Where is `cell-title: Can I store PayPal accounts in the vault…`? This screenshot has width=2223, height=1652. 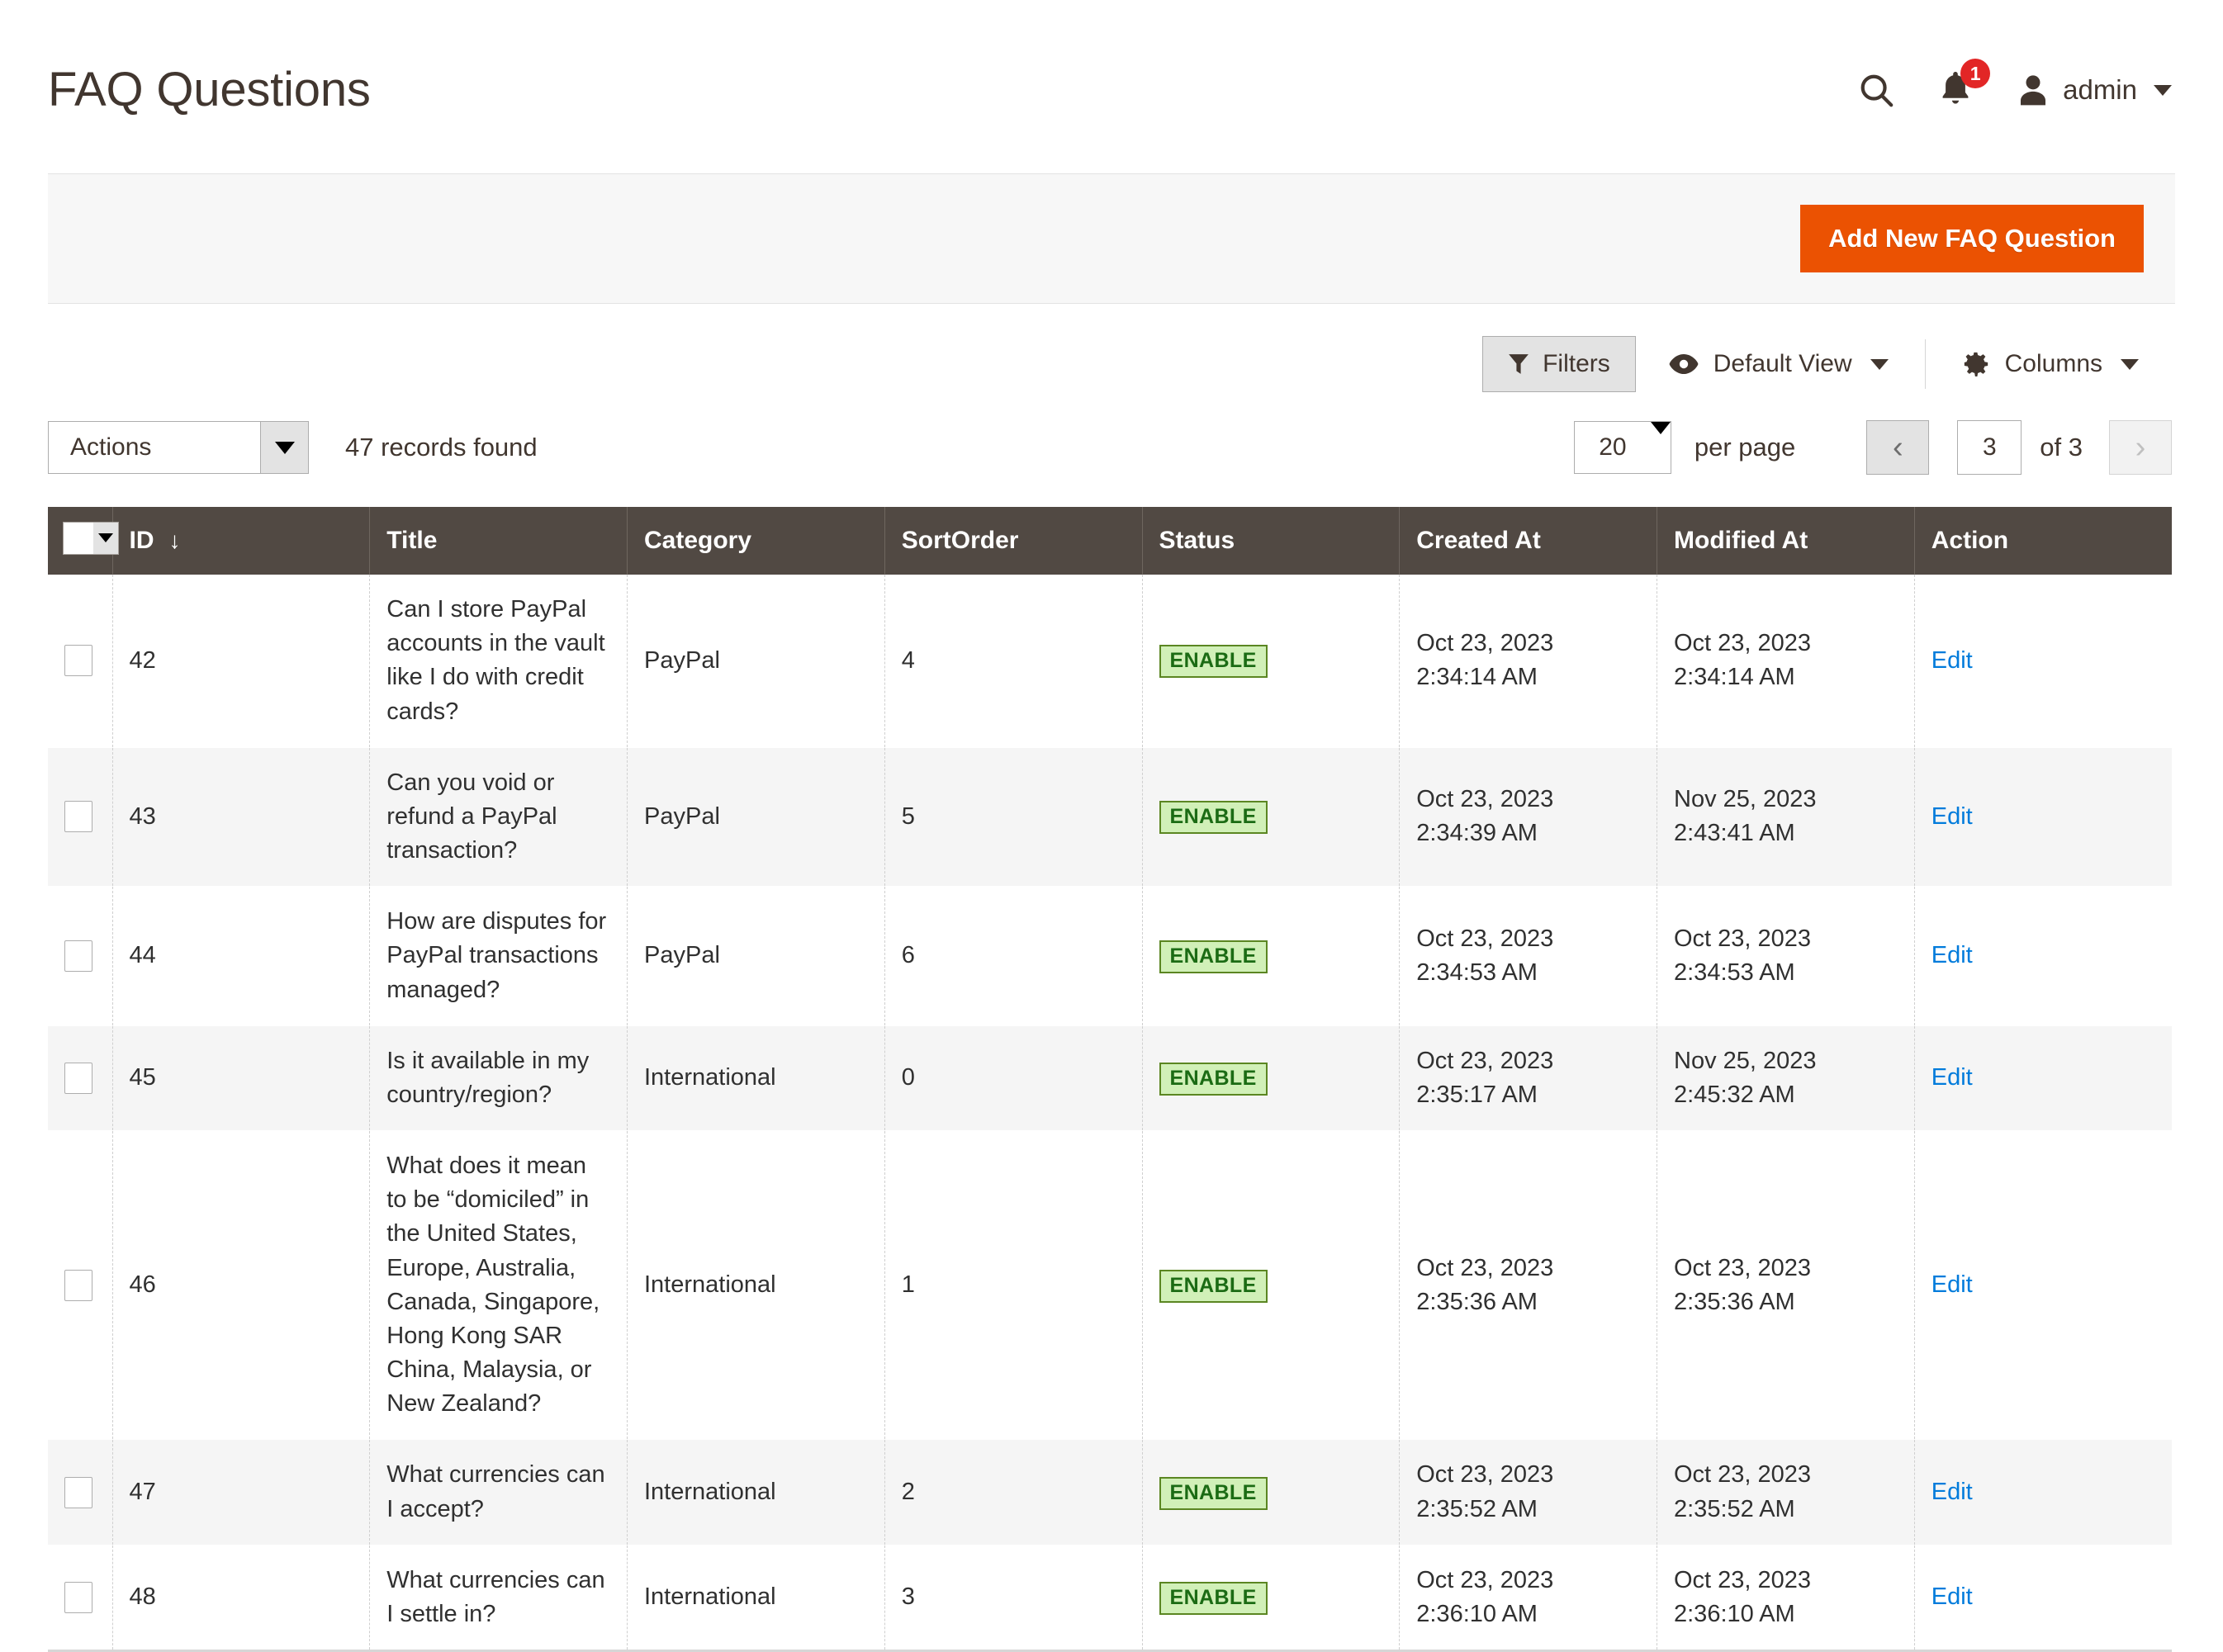 cell-title: Can I store PayPal accounts in the vault… is located at coordinates (498, 661).